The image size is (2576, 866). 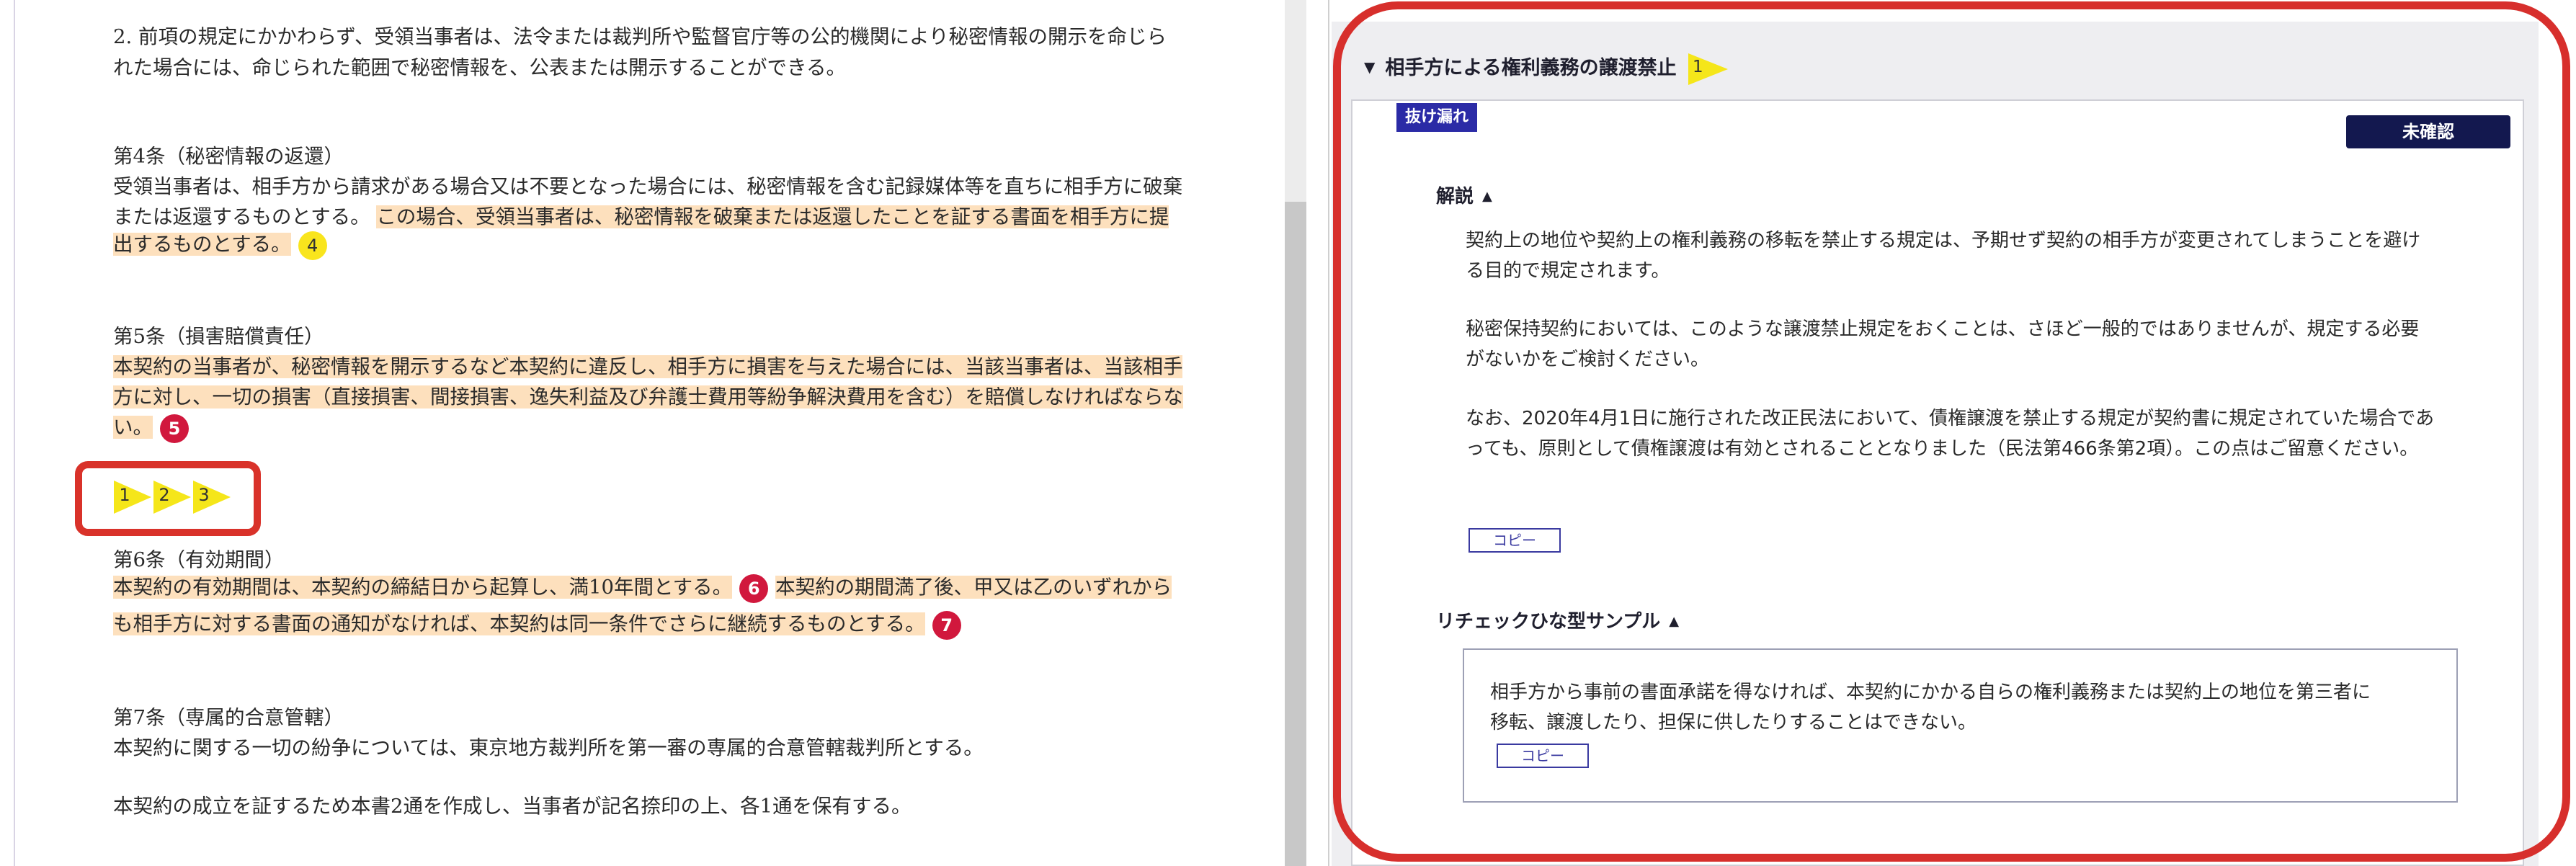 I want to click on inserted-marker-3: 3, so click(x=204, y=495).